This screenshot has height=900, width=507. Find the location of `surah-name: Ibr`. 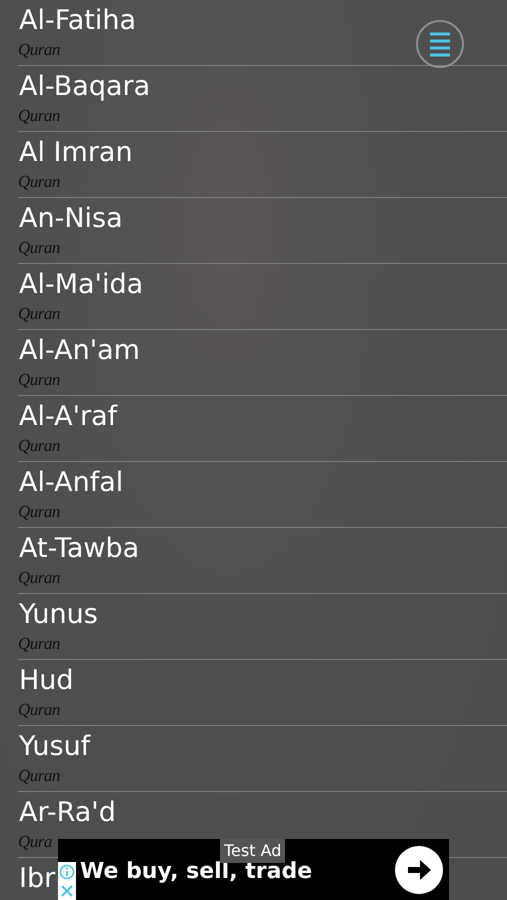

surah-name: Ibr is located at coordinates (37, 879).